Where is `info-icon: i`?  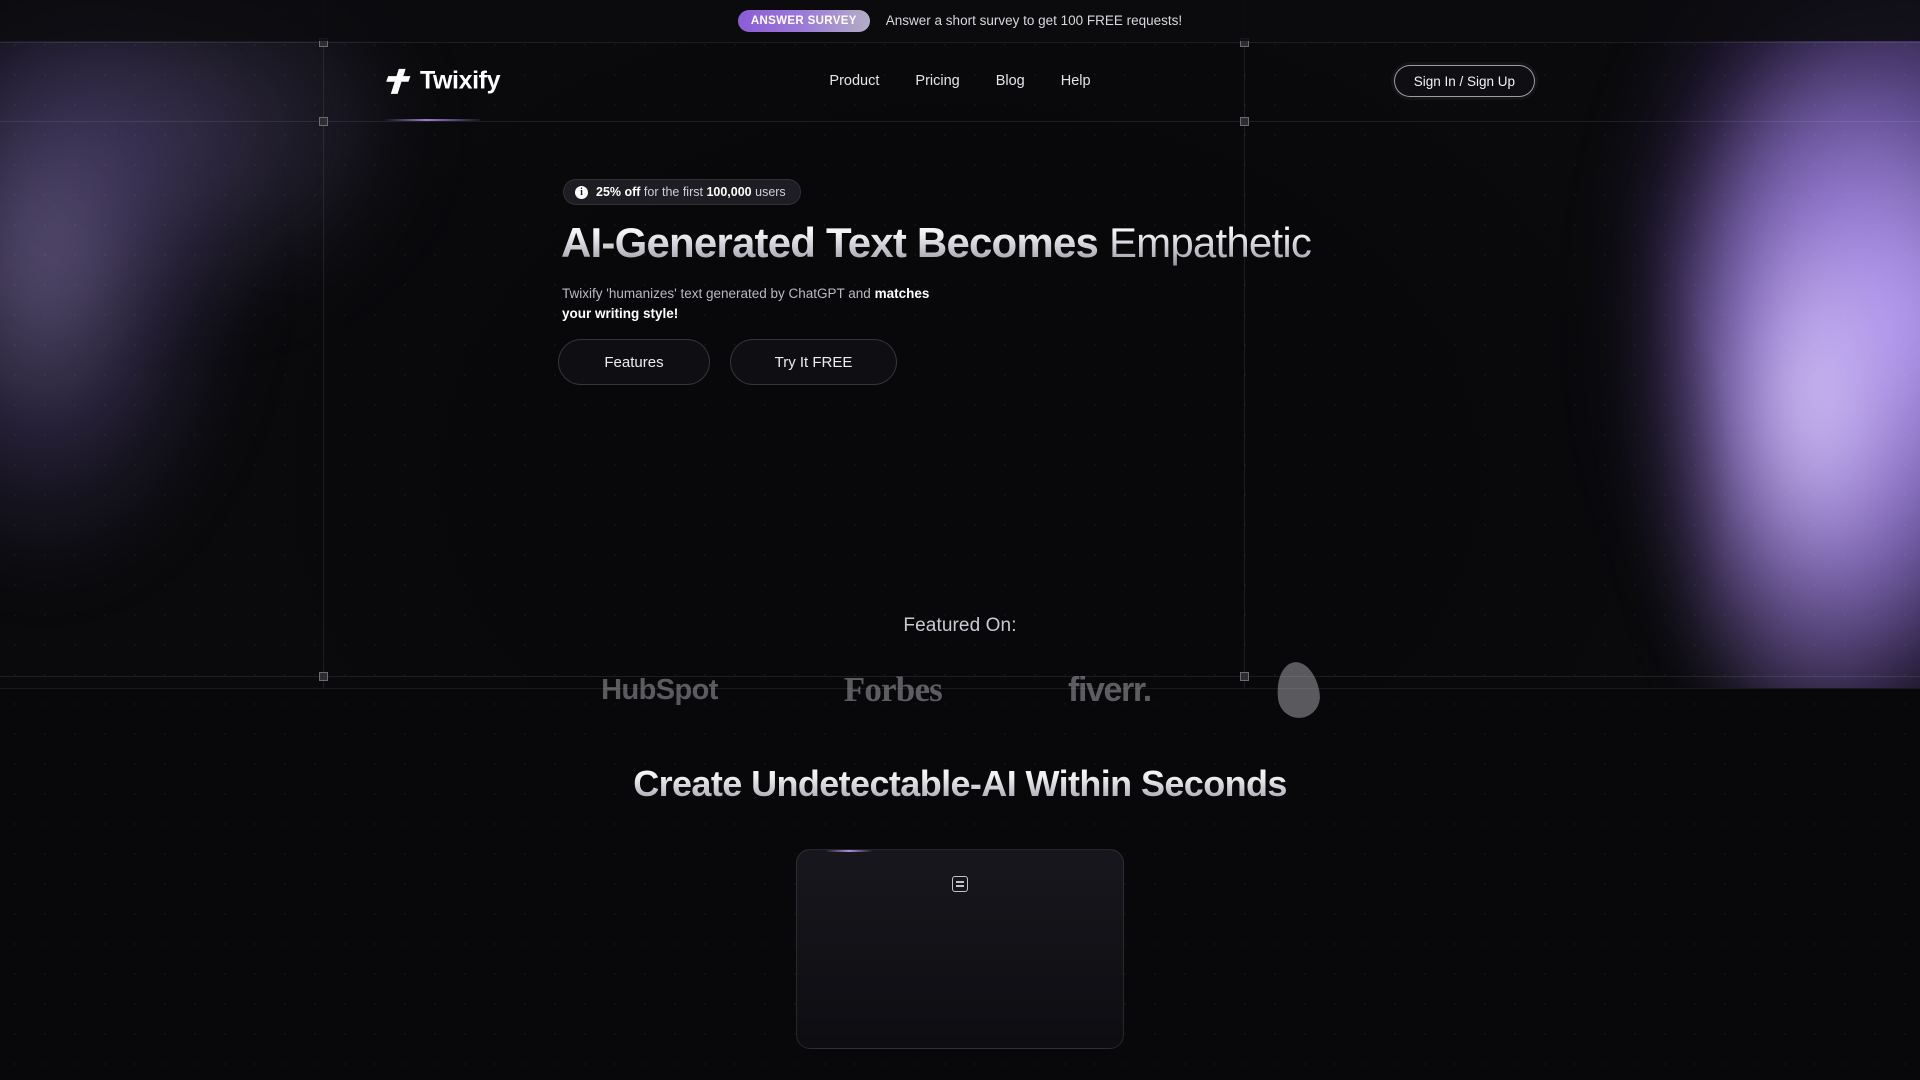 info-icon: i is located at coordinates (581, 192).